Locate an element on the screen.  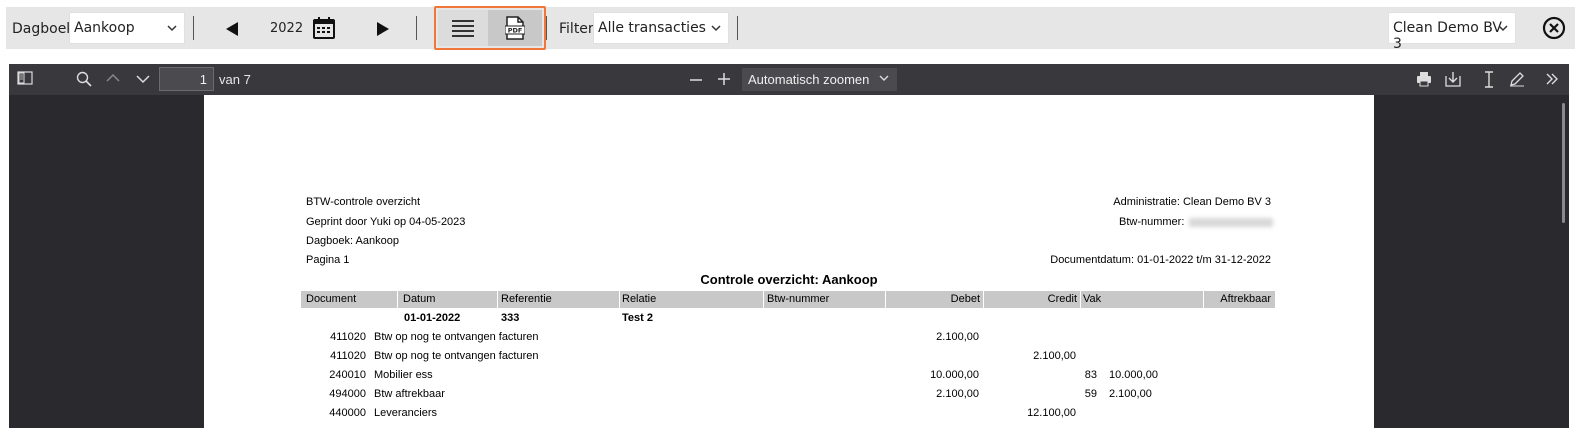
administratie: Administratie: Clean Demo BV 3 is located at coordinates (1192, 202).